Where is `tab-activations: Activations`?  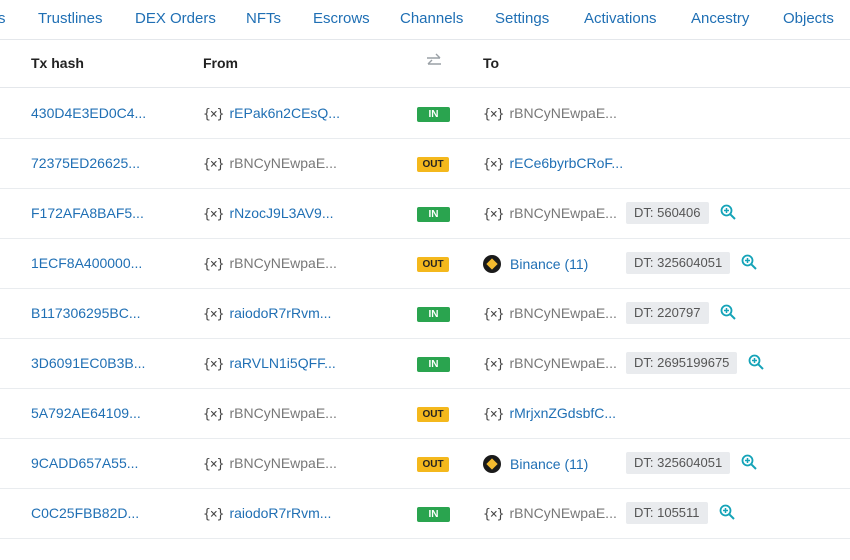 tab-activations: Activations is located at coordinates (620, 18).